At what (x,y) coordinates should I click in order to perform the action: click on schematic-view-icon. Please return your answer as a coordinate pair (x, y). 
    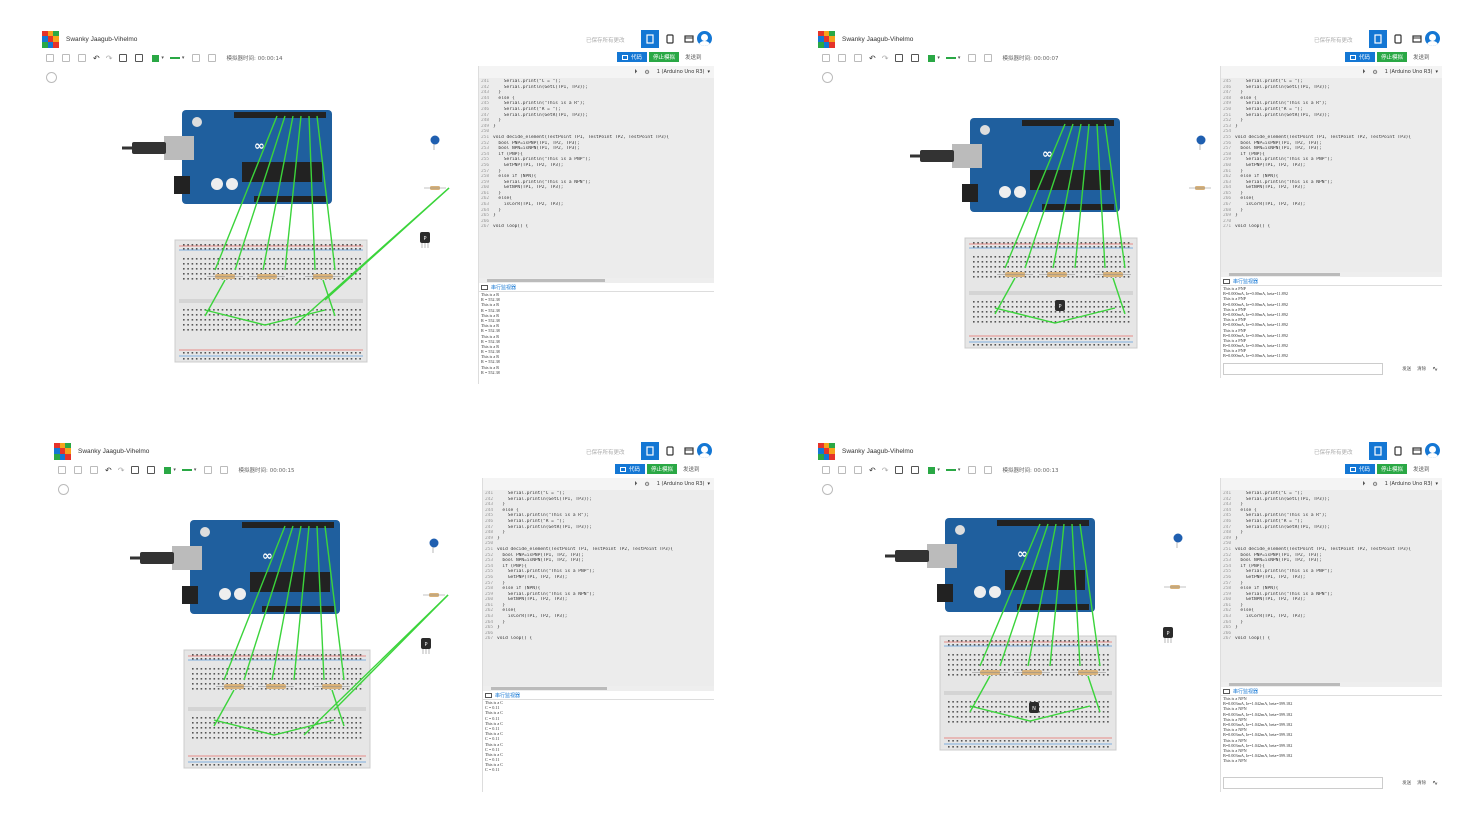
    Looking at the image, I should click on (1398, 451).